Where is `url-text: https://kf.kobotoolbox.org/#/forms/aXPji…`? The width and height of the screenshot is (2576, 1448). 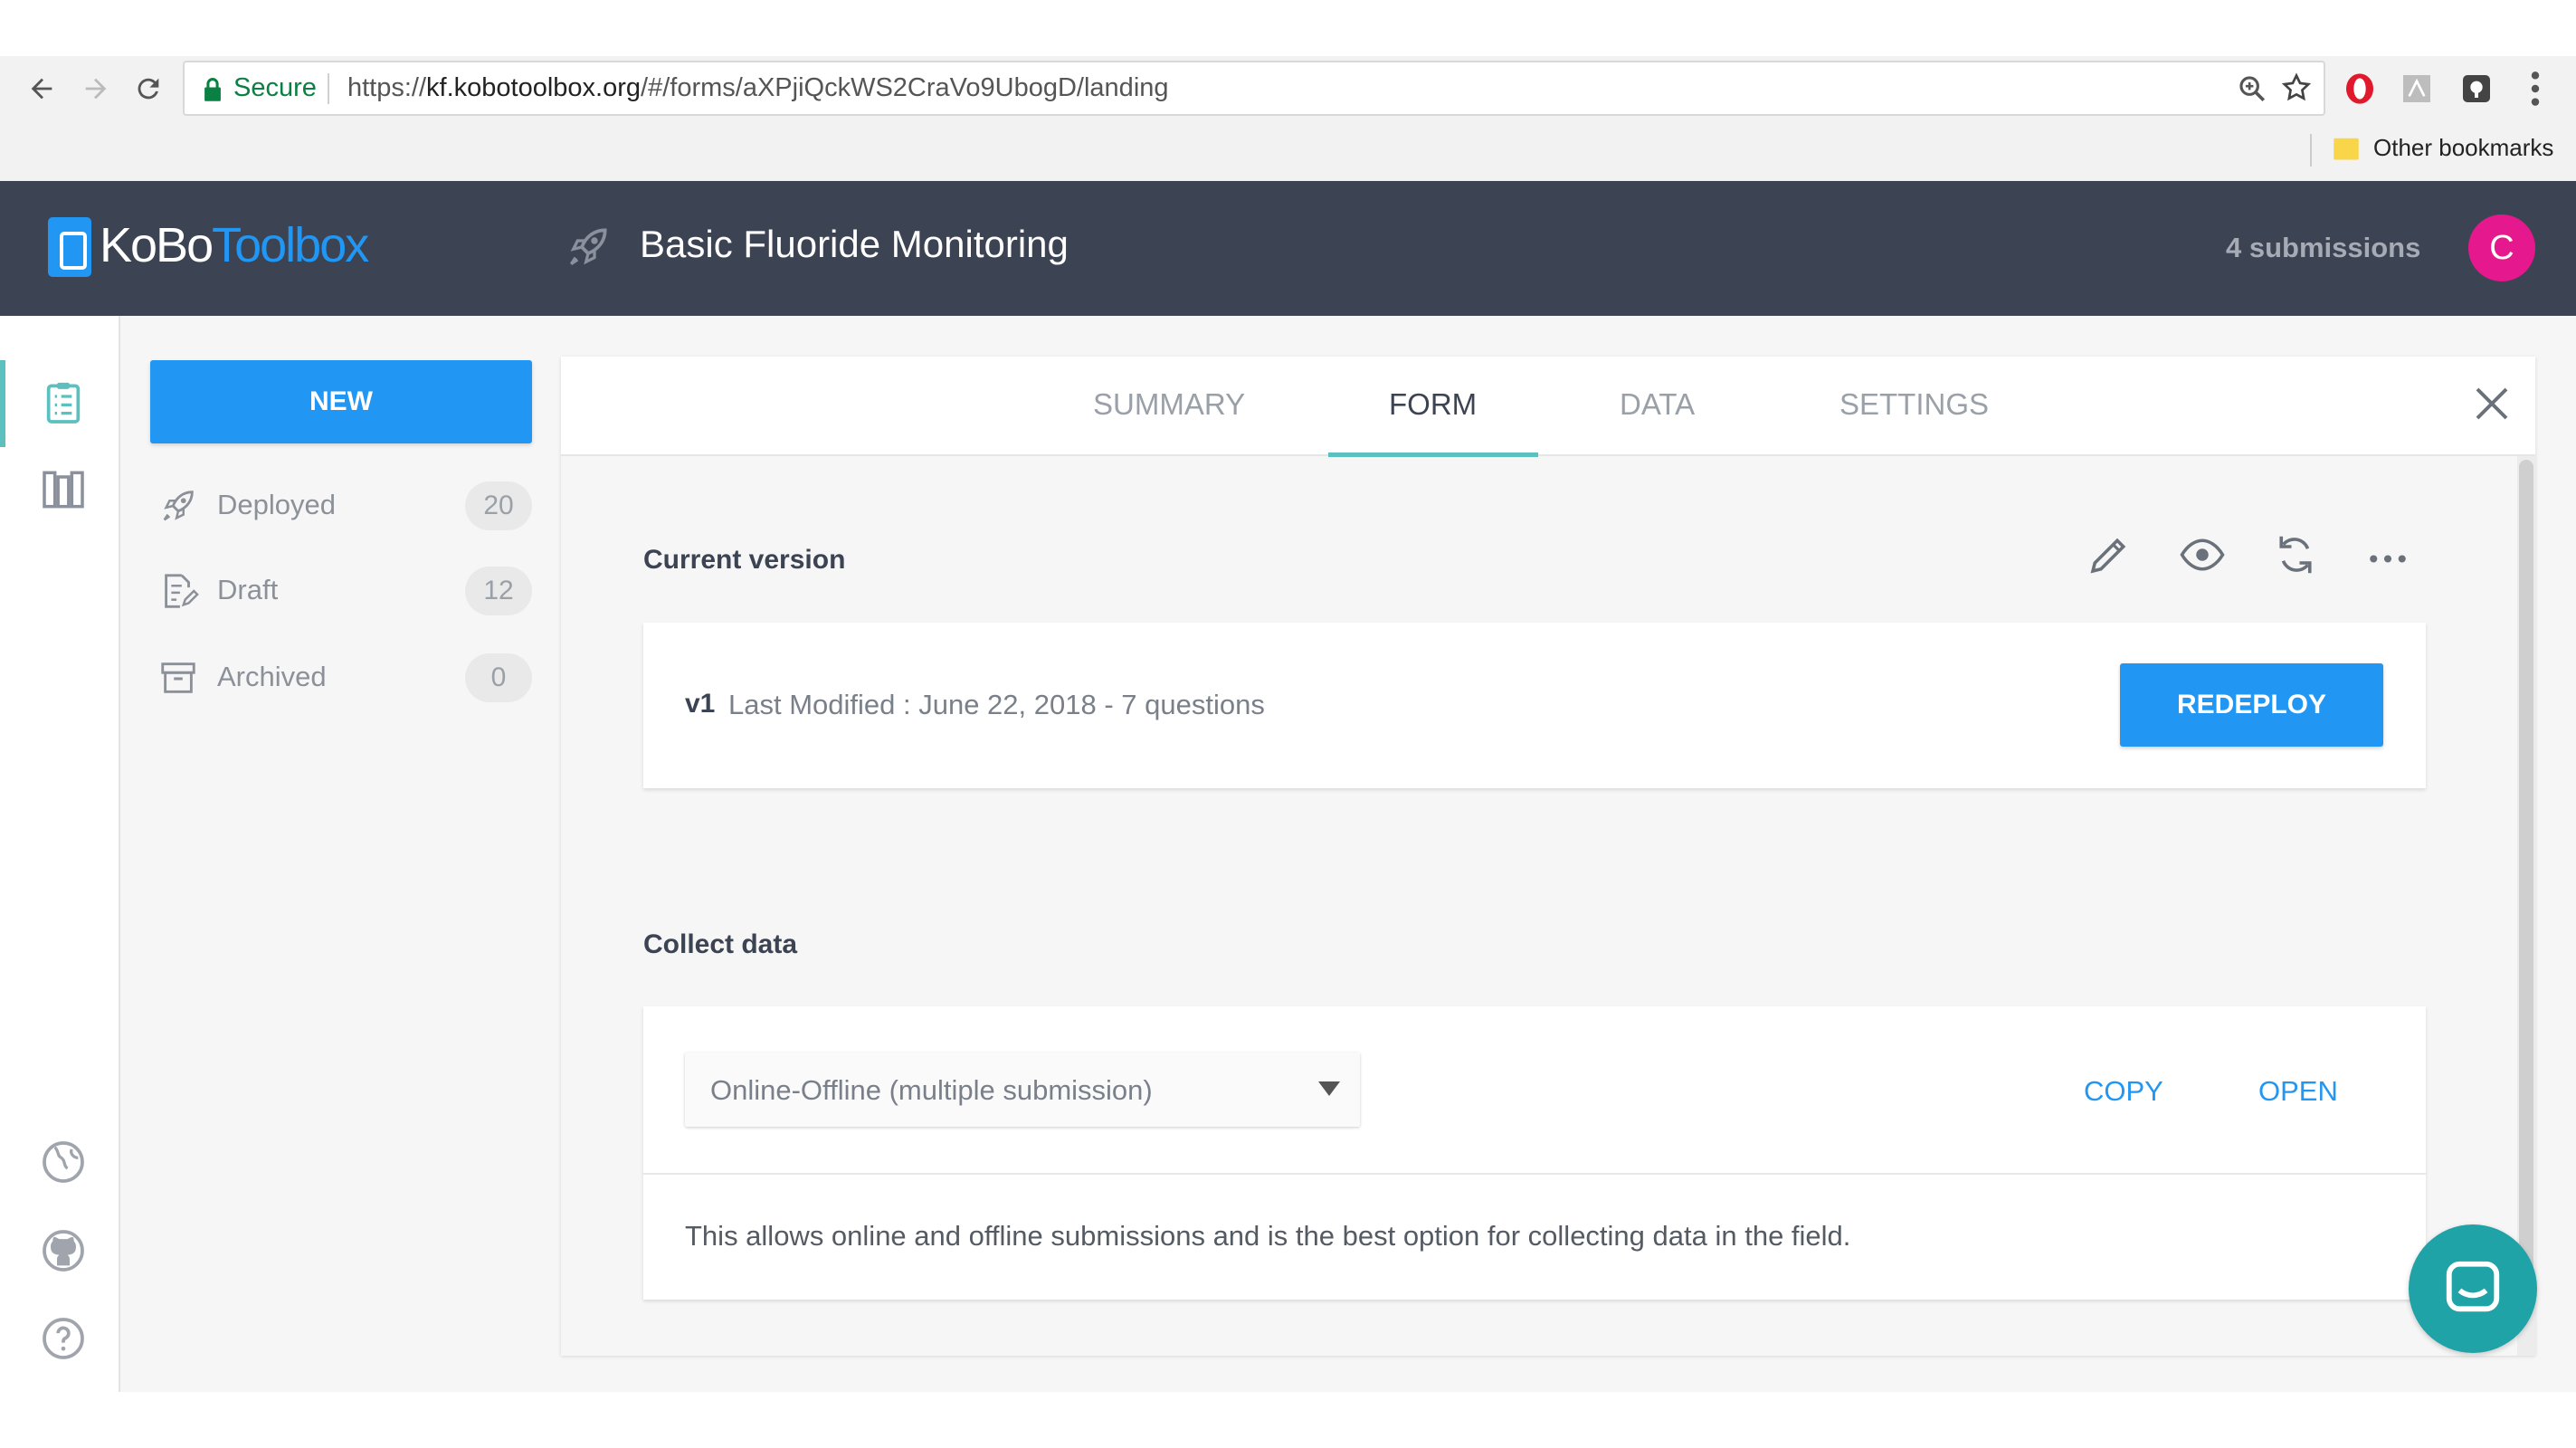 url-text: https://kf.kobotoolbox.org/#/forms/aXPji… is located at coordinates (758, 88).